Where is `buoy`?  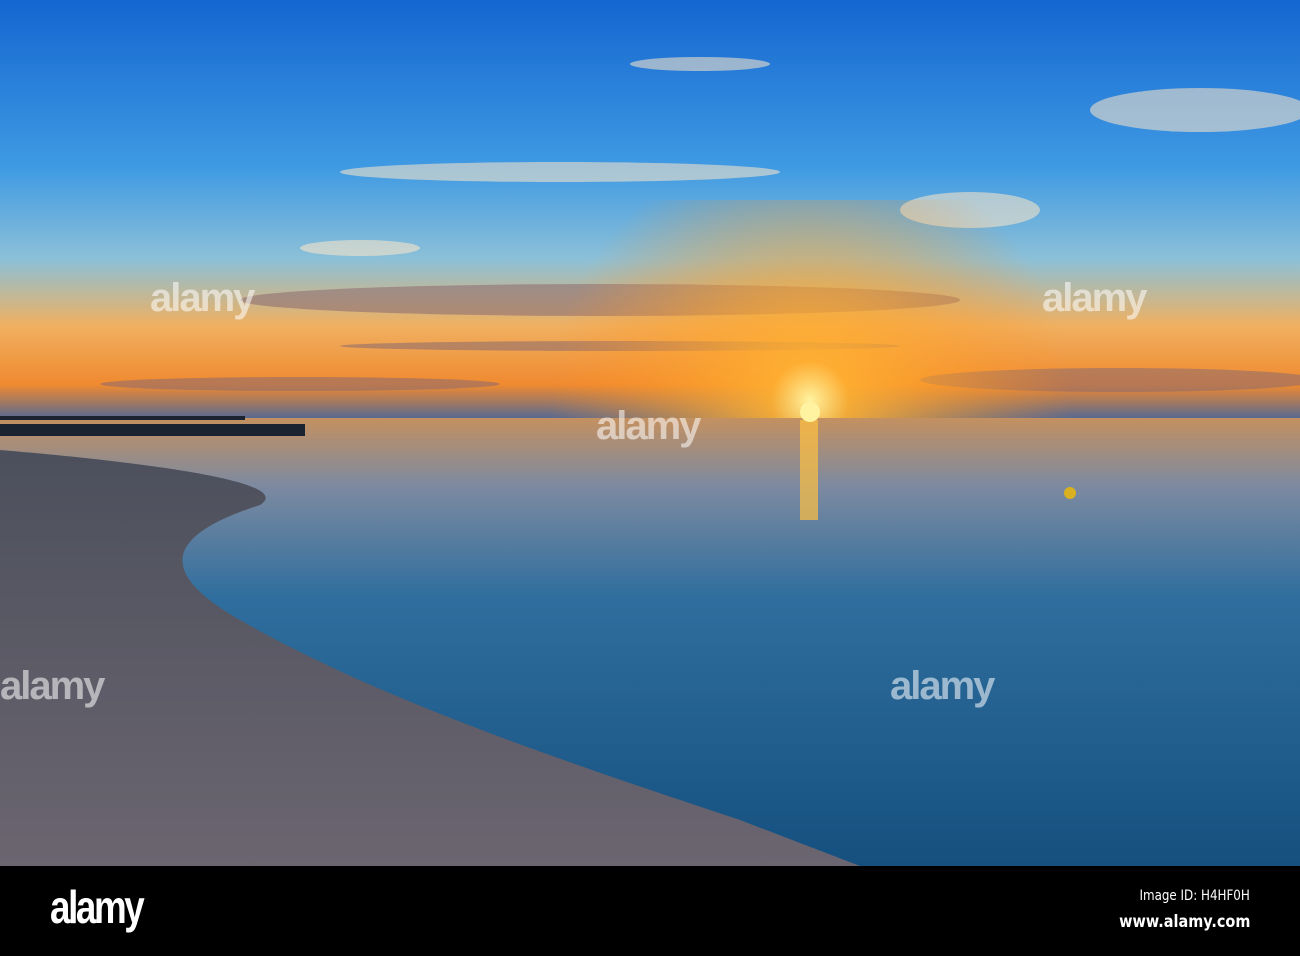 buoy is located at coordinates (1070, 493).